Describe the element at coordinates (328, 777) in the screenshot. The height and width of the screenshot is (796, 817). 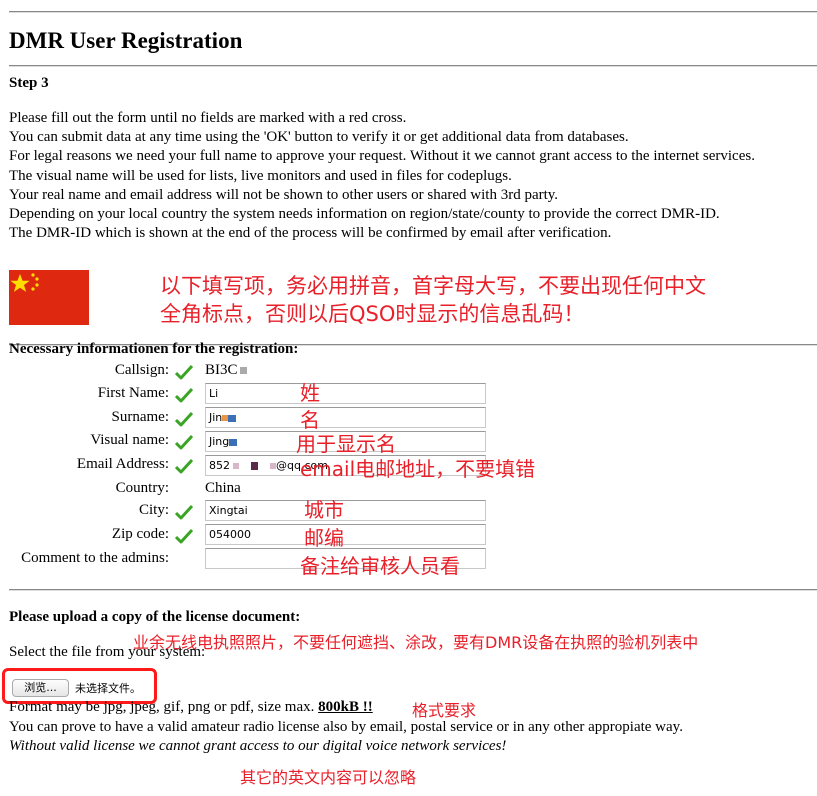
I see `ignore-annotation: 其它的英文内容可以忽略` at that location.